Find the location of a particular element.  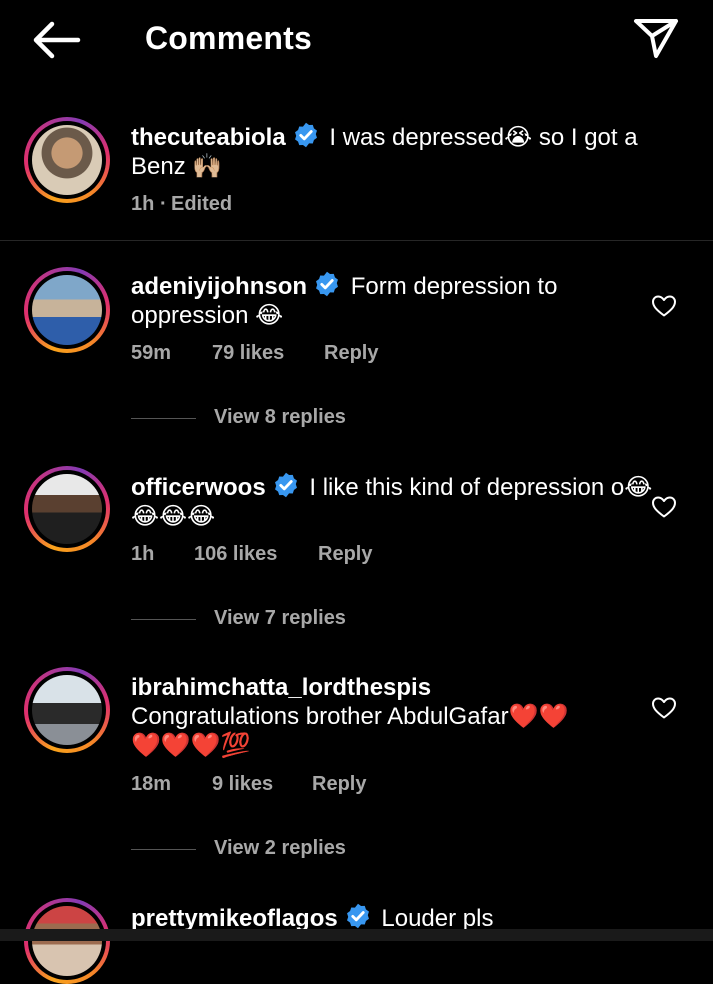

view-replies-label: View 2 replies is located at coordinates (280, 848).